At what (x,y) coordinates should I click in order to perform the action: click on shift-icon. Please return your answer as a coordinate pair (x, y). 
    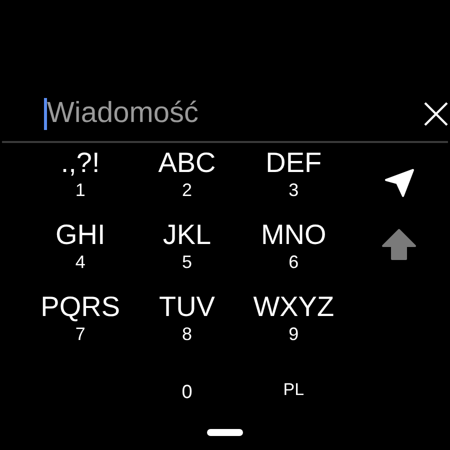
    Looking at the image, I should click on (399, 245).